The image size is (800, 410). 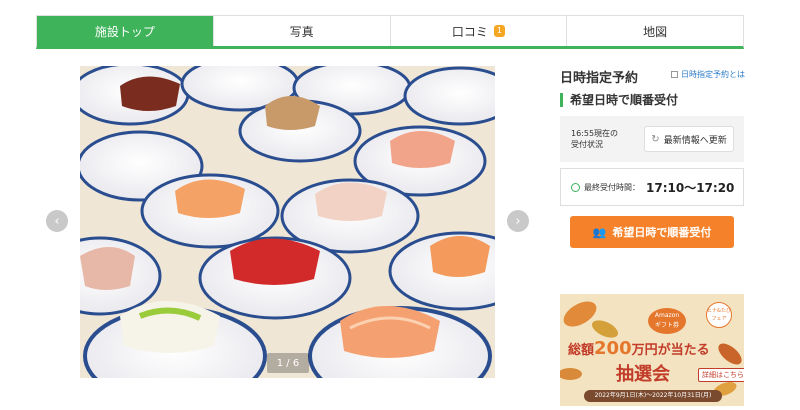 What do you see at coordinates (595, 133) in the screenshot?
I see `status-line1: 16:55現在の` at bounding box center [595, 133].